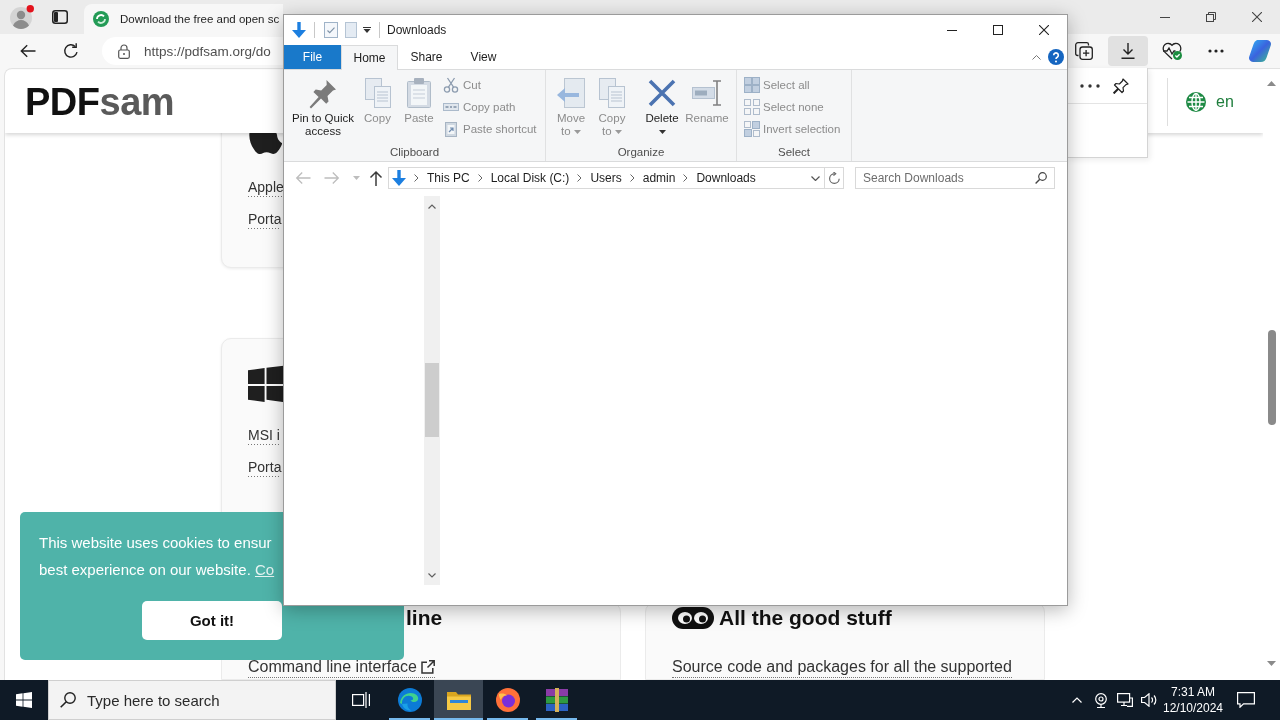 This screenshot has height=720, width=1280. I want to click on scroll-down-icon, so click(432, 575).